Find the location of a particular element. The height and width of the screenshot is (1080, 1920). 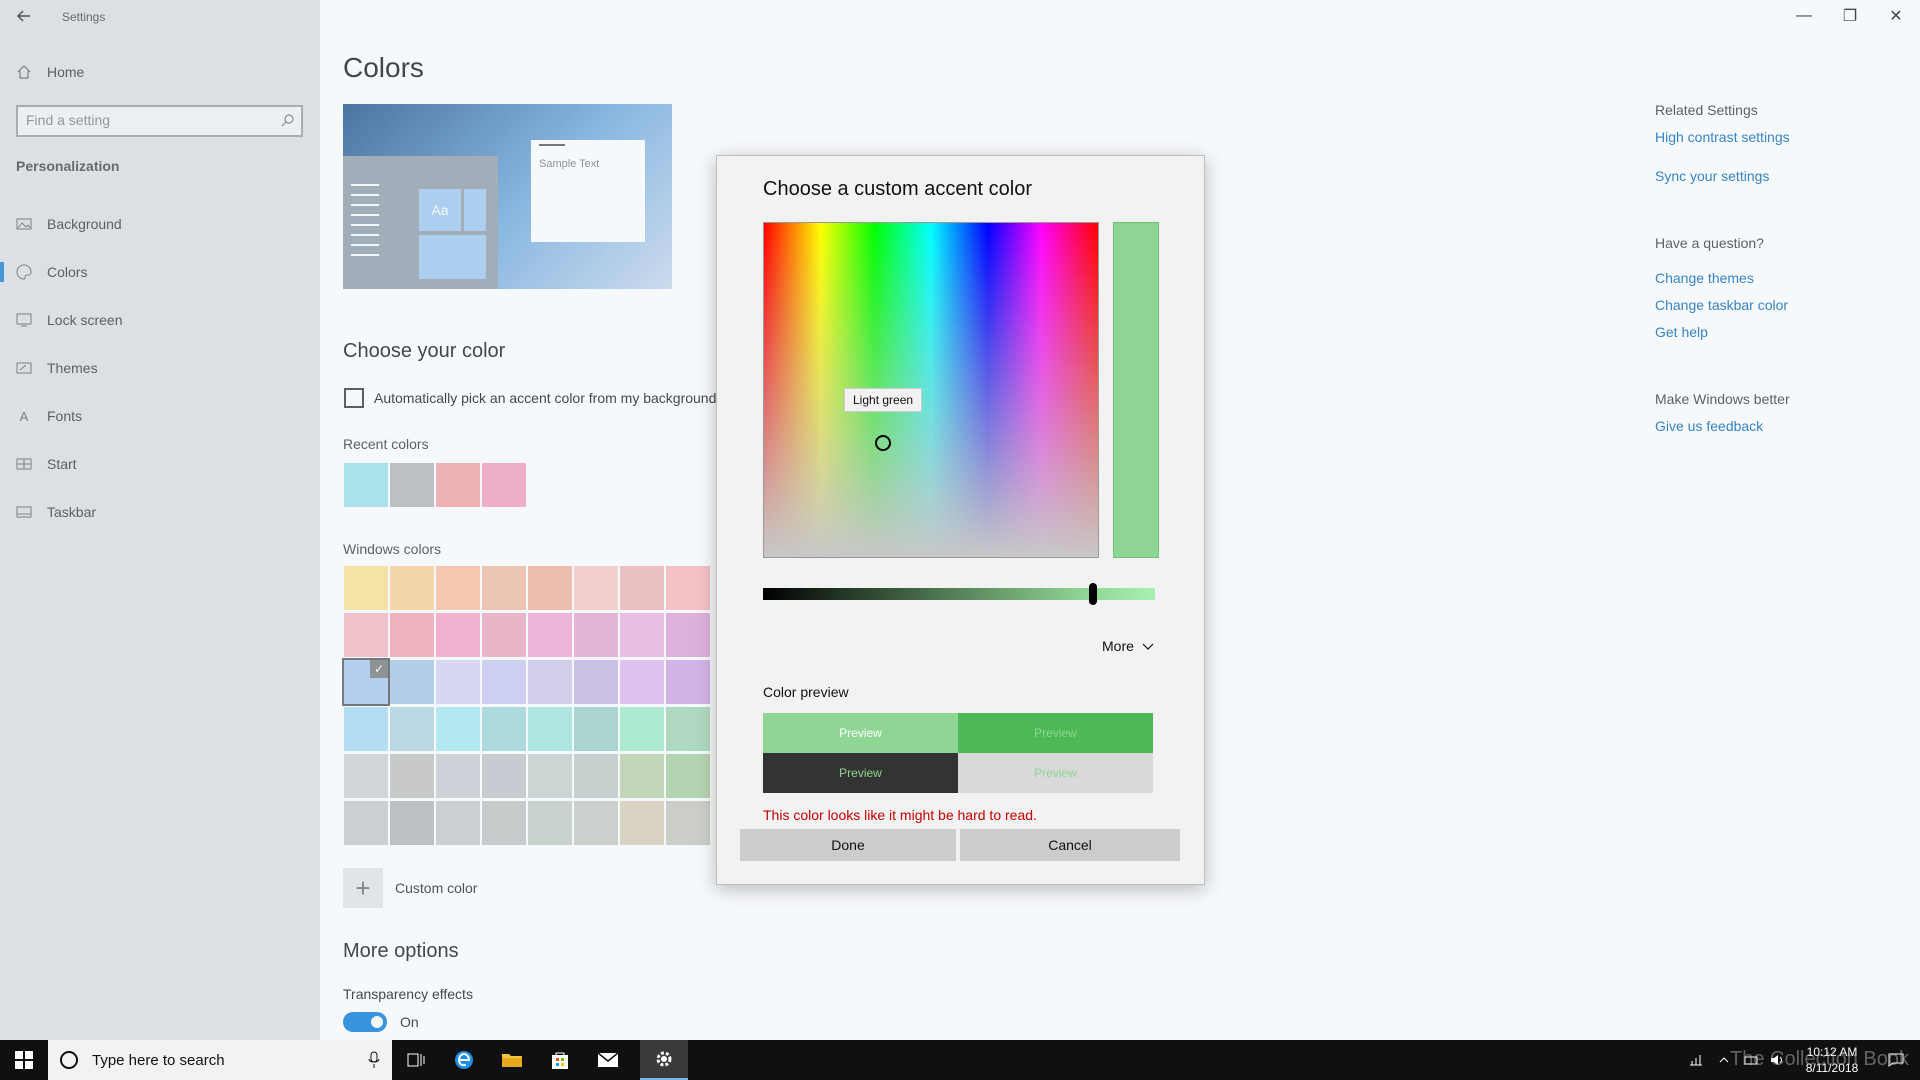

preview-light-bg: Preview is located at coordinates (1055, 773).